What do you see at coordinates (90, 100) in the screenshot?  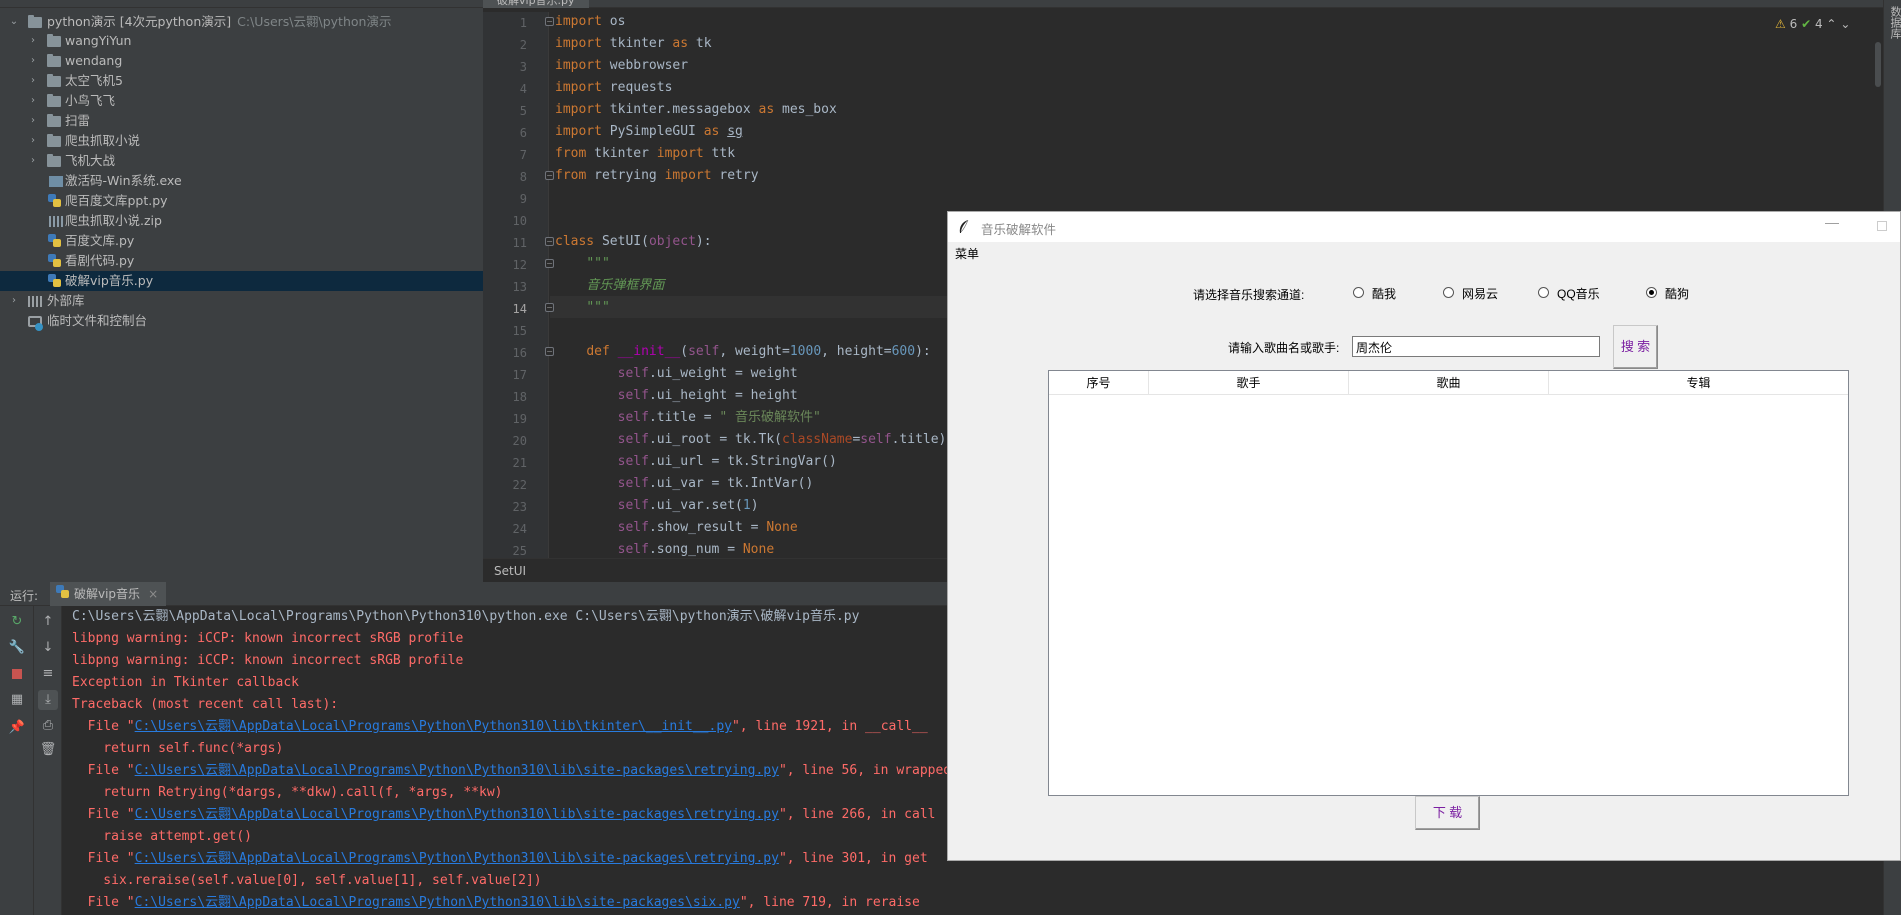 I see `tree-item-label: 小鸟飞飞` at bounding box center [90, 100].